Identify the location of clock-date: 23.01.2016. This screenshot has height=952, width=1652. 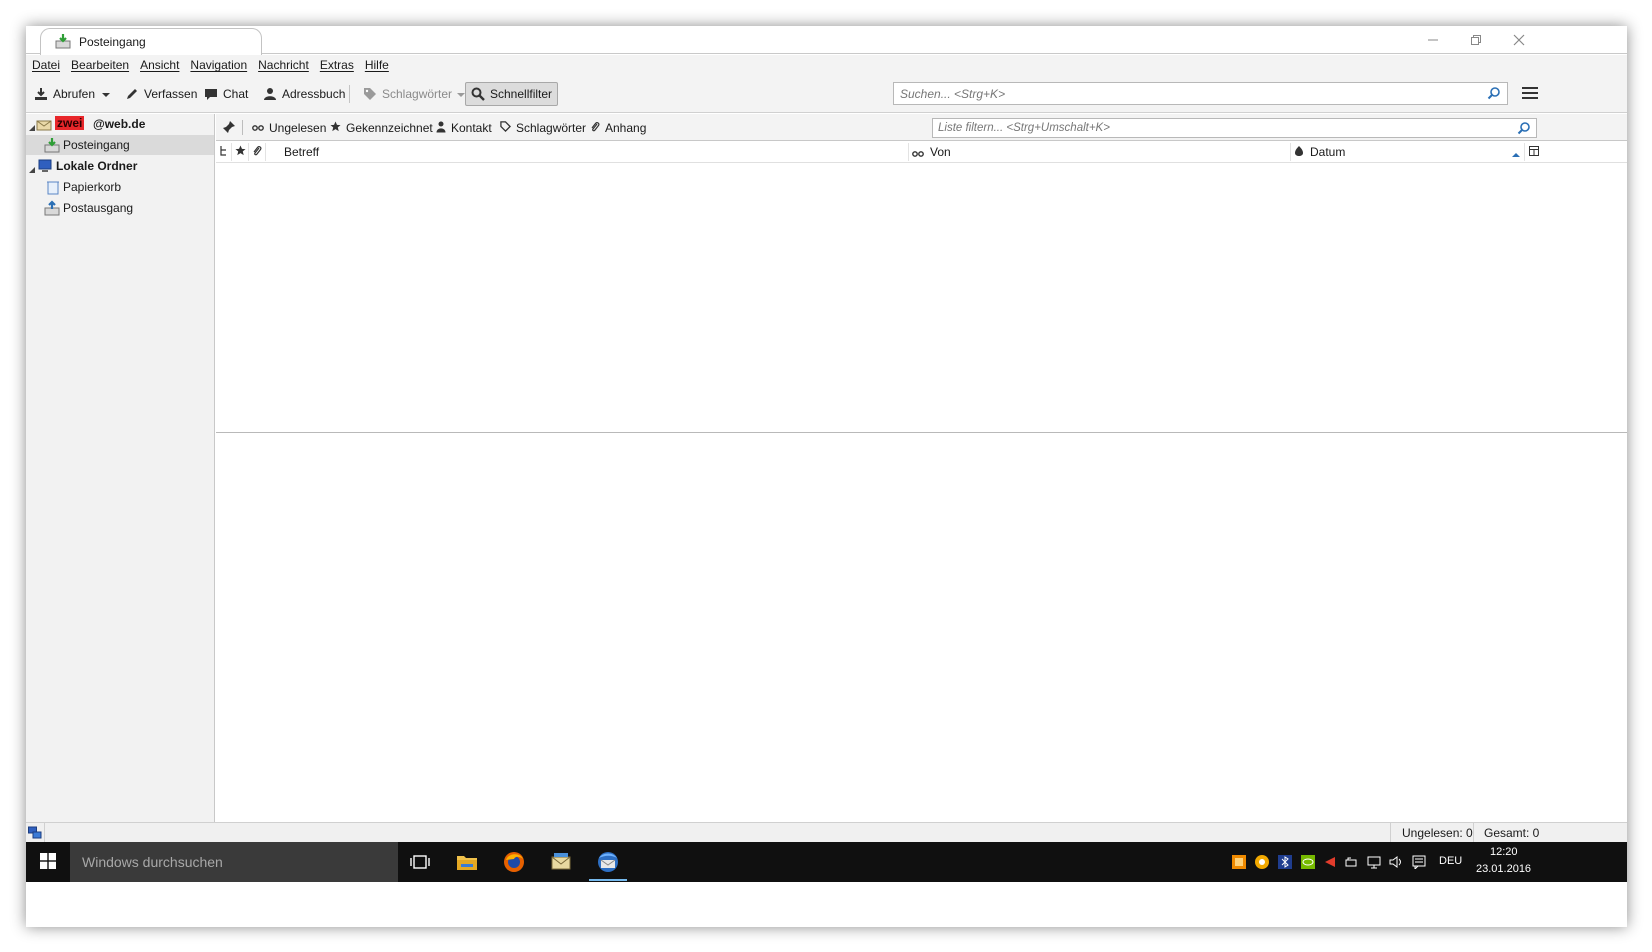
(1503, 869).